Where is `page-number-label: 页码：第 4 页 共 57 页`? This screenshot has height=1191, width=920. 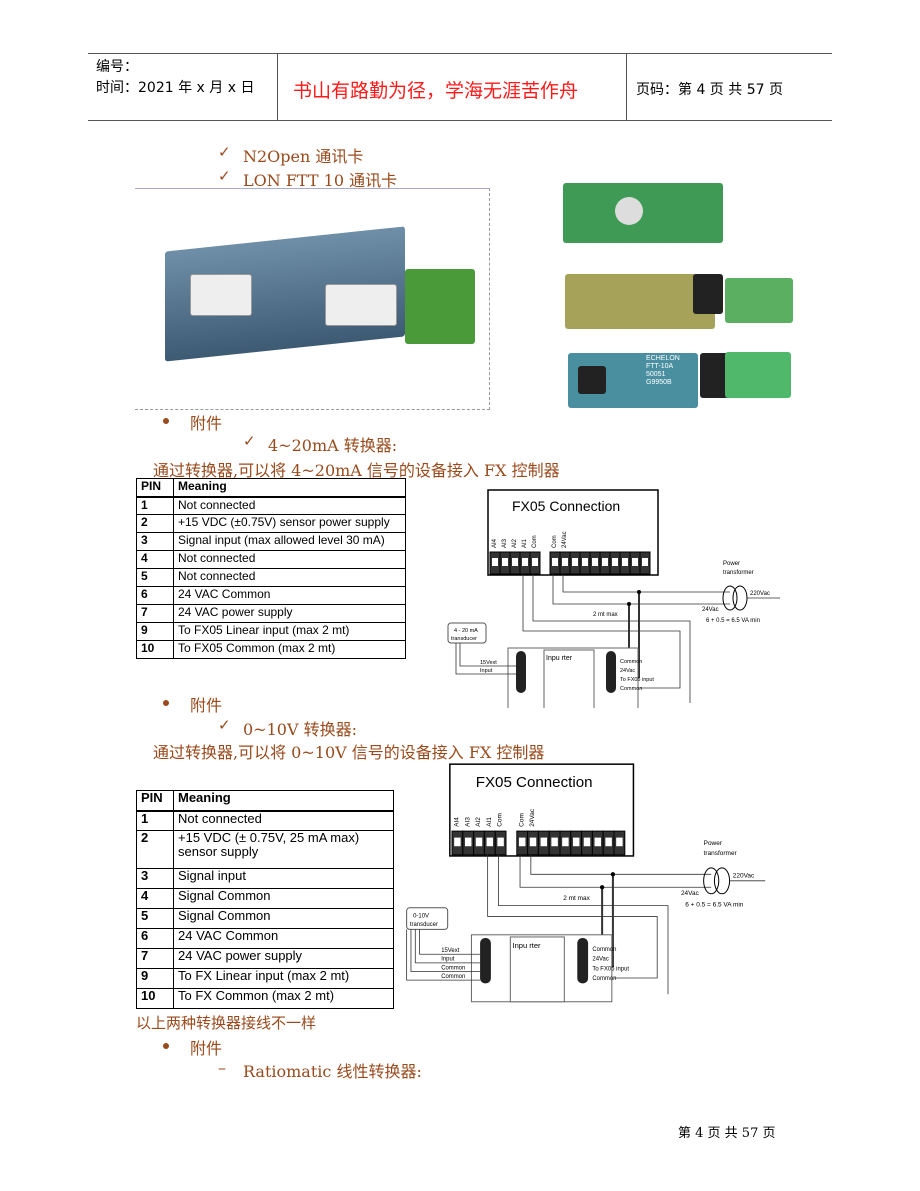
page-number-label: 页码：第 4 页 共 57 页 is located at coordinates (709, 90).